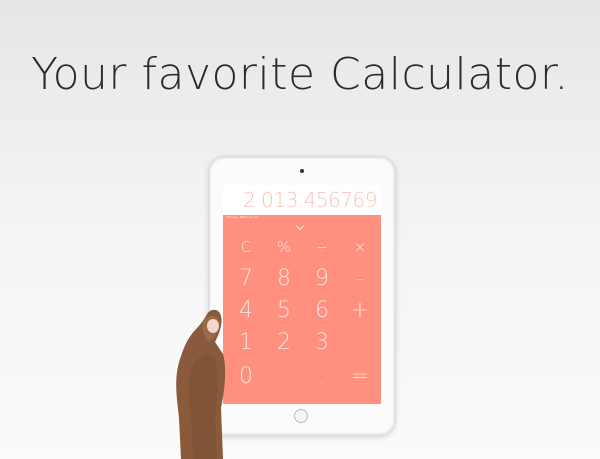 Image resolution: width=600 pixels, height=459 pixels. Describe the element at coordinates (360, 311) in the screenshot. I see `plus-key: +` at that location.